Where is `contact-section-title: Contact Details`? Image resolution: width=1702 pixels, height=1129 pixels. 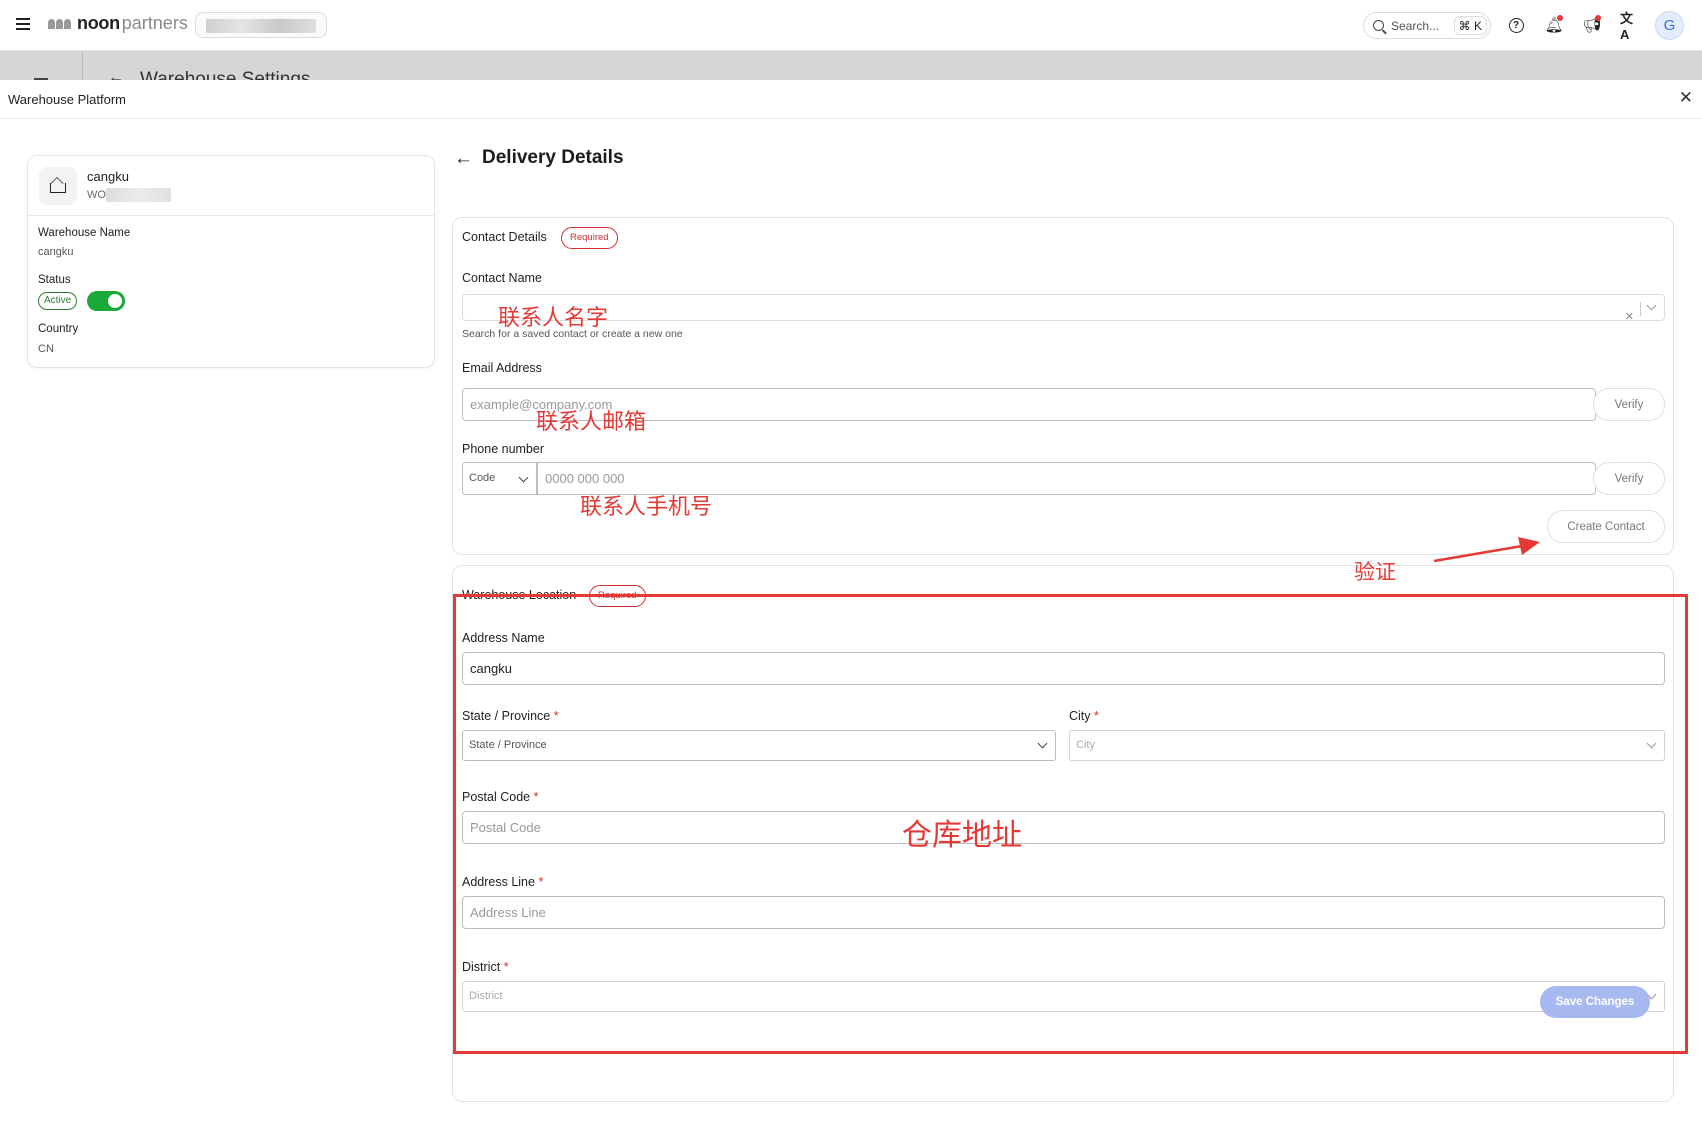 contact-section-title: Contact Details is located at coordinates (504, 237).